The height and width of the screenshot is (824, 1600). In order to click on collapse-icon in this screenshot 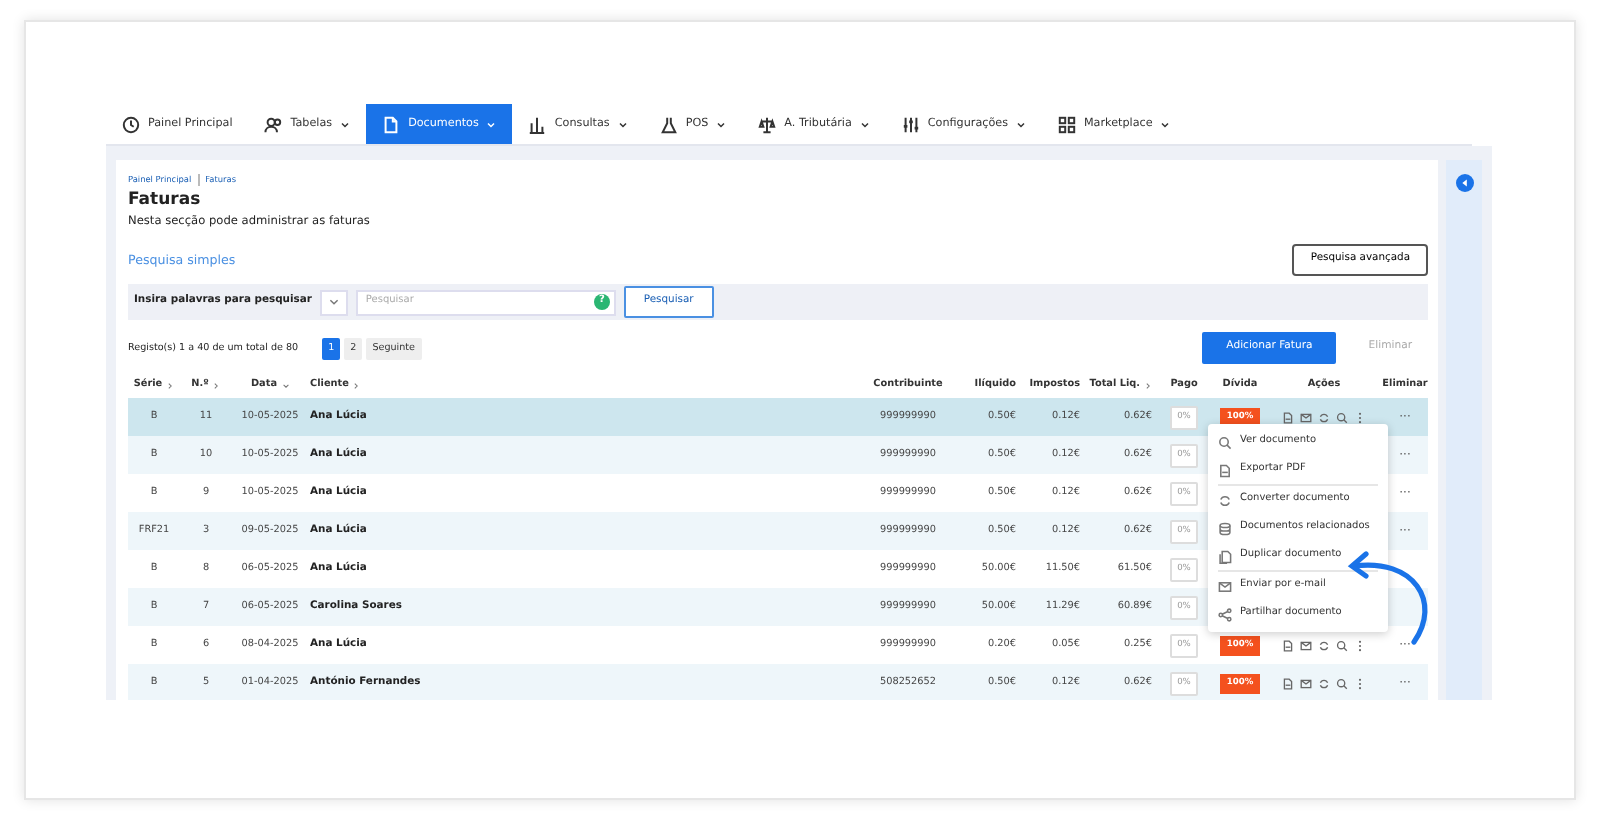, I will do `click(1464, 183)`.